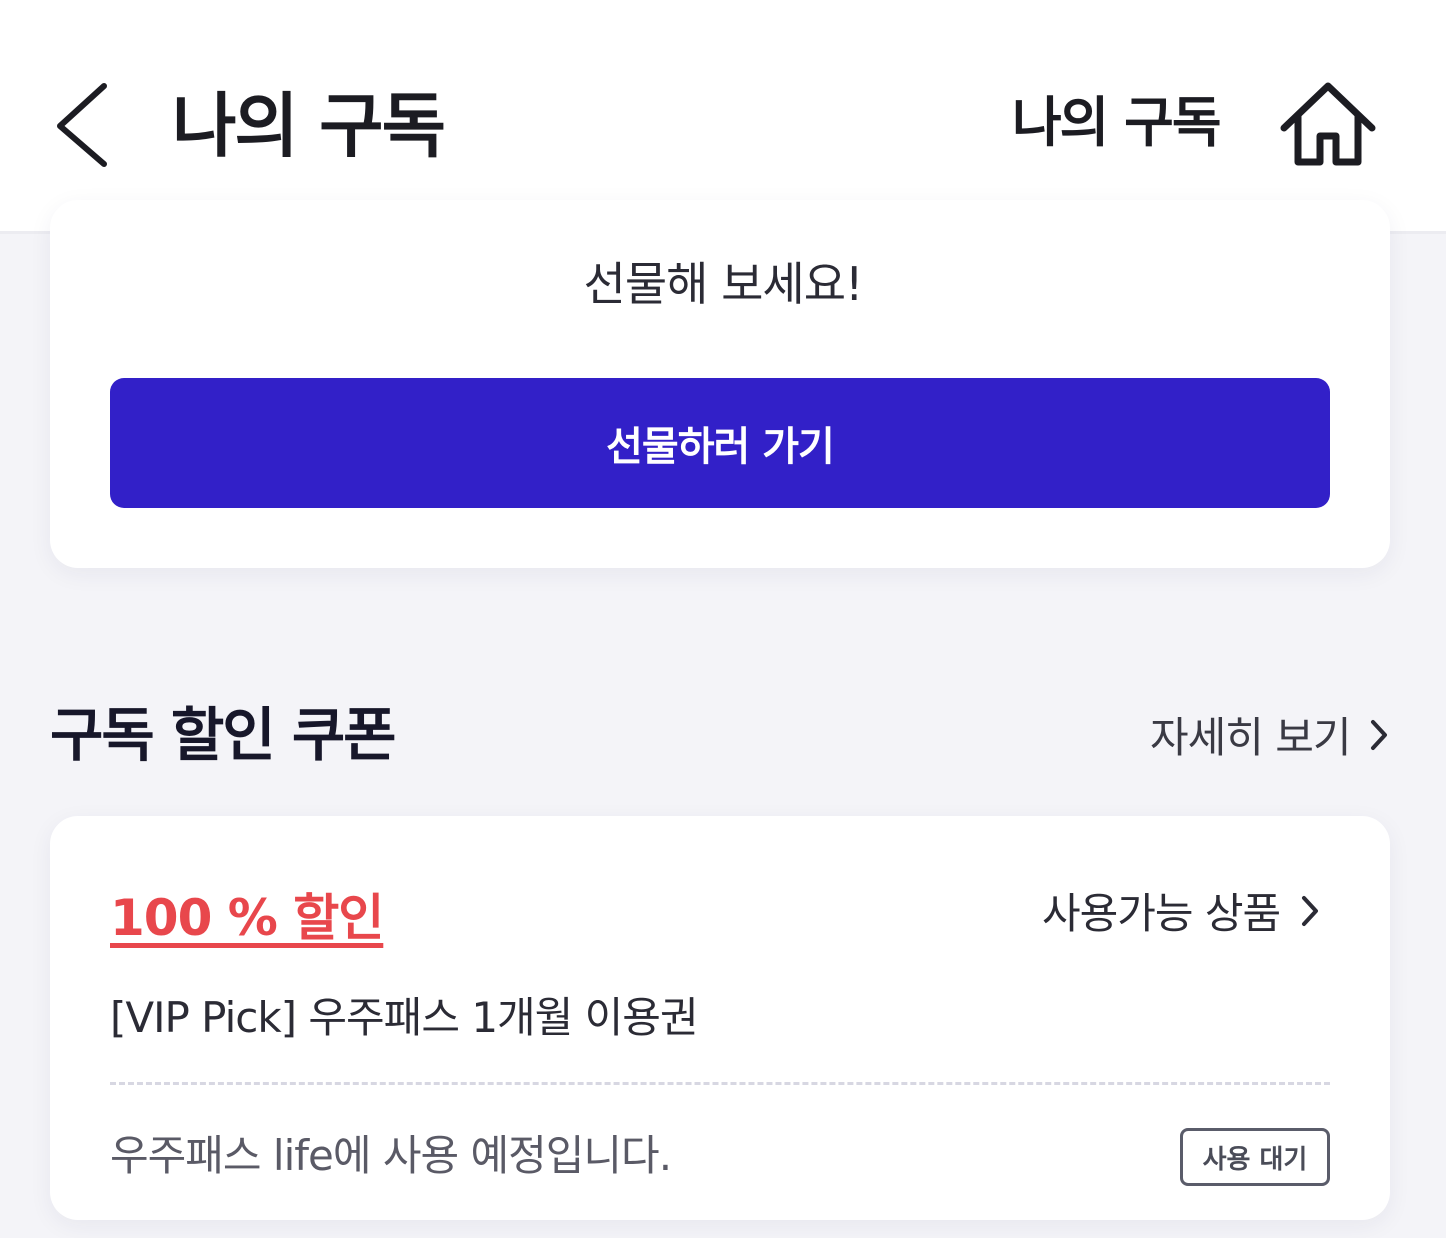 This screenshot has height=1238, width=1446. What do you see at coordinates (391, 1155) in the screenshot?
I see `coupon-usage-note: 우주패스 life에 사용 예정입니다.` at bounding box center [391, 1155].